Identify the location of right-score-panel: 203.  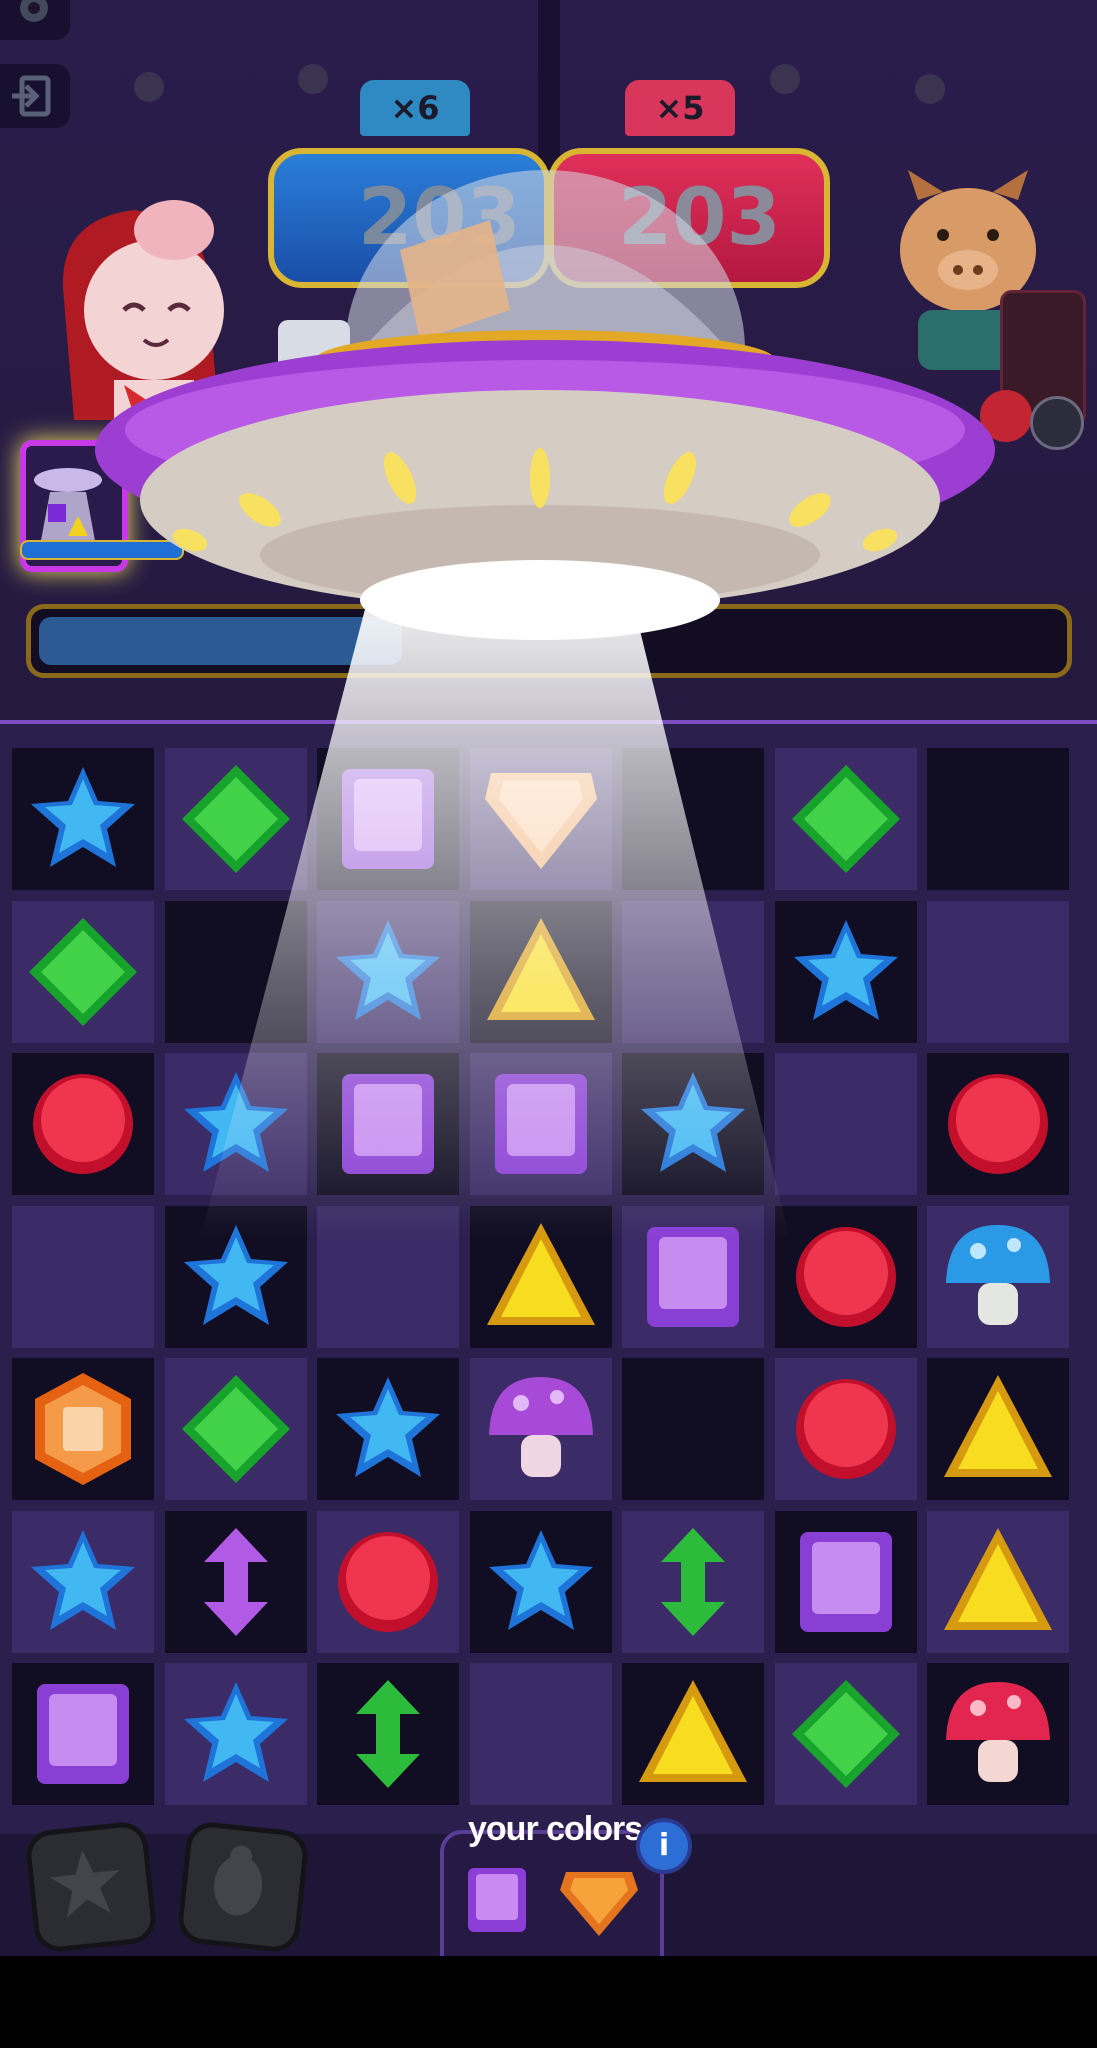
(689, 218).